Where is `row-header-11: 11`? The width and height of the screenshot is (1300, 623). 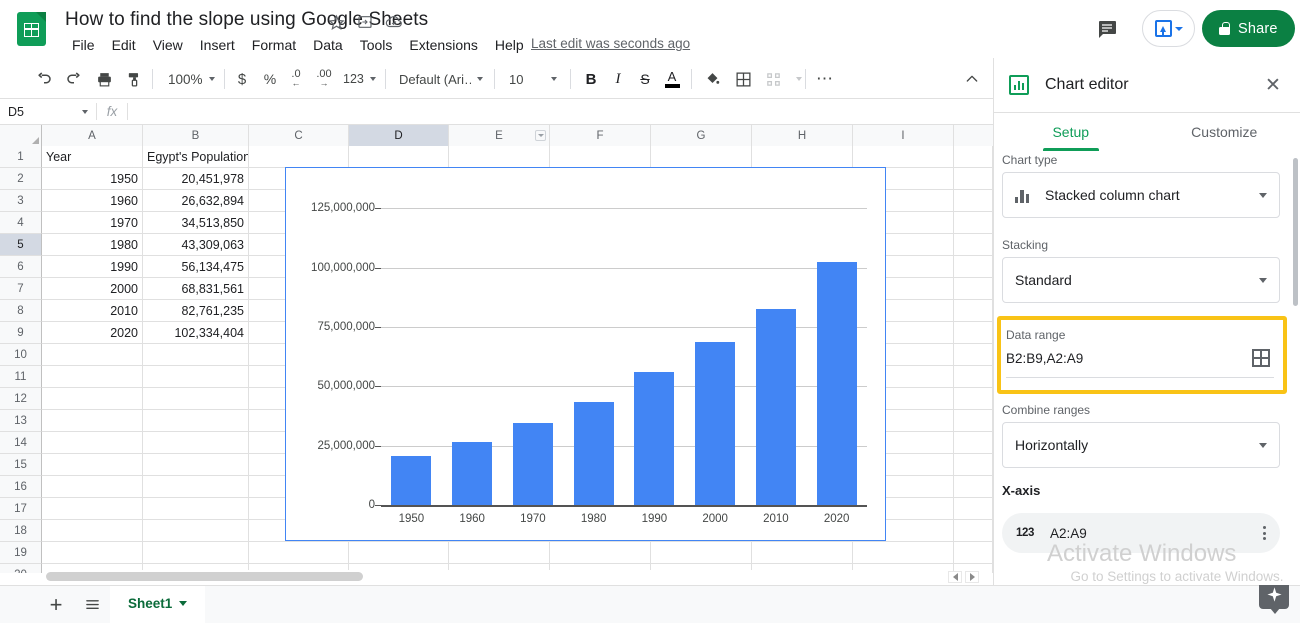
row-header-11: 11 is located at coordinates (21, 377).